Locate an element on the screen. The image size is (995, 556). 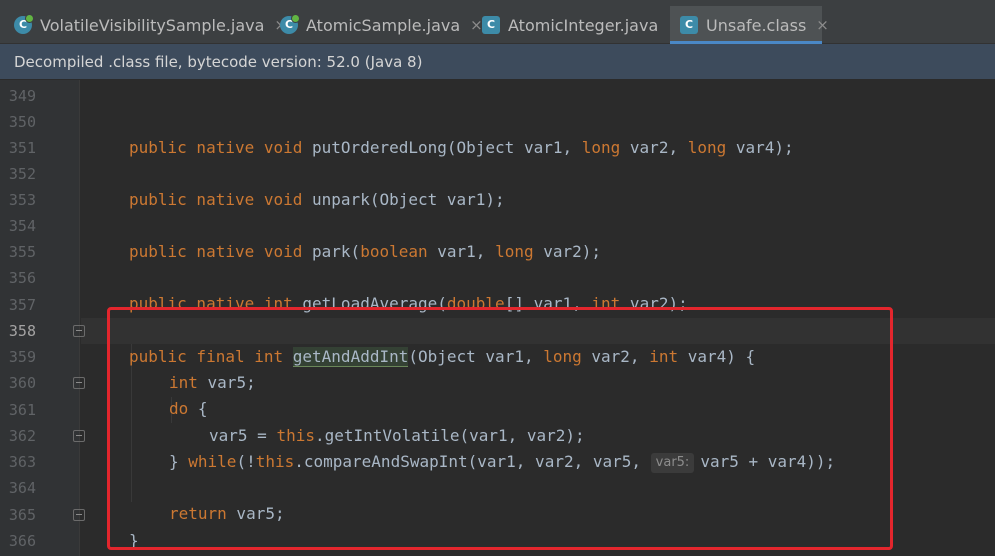
tab-label: AtomicSample.java is located at coordinates (383, 25).